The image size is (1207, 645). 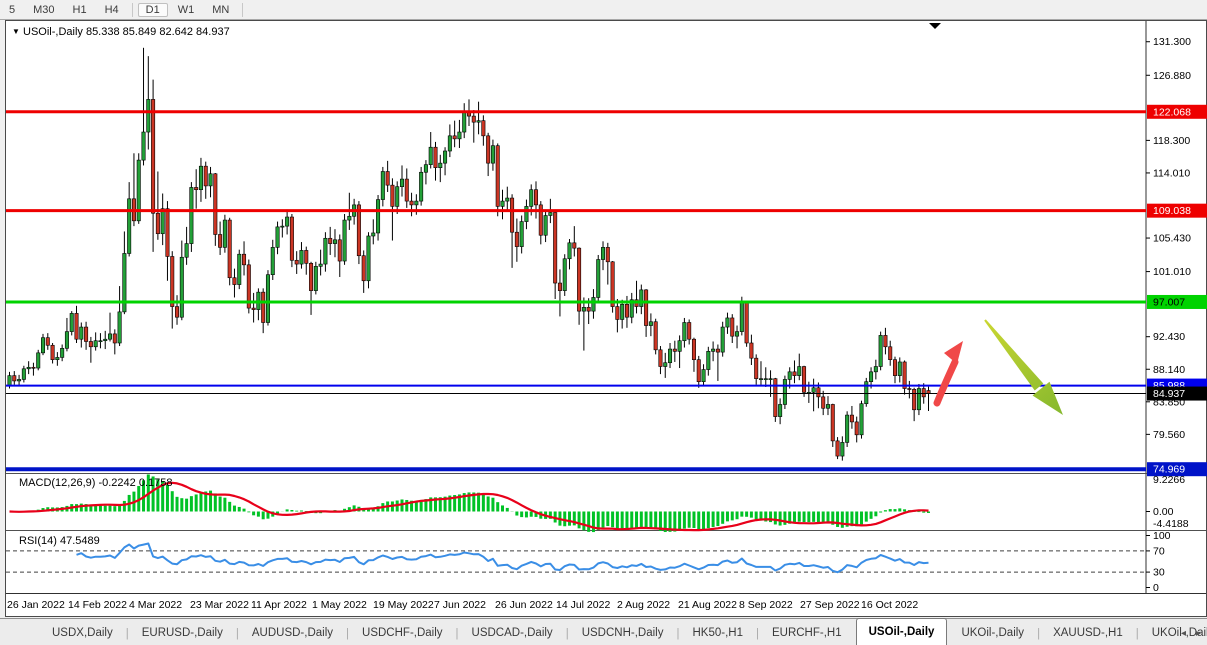 What do you see at coordinates (512, 633) in the screenshot?
I see `chart-tab-usdcad-daily: USDCAD-,Daily` at bounding box center [512, 633].